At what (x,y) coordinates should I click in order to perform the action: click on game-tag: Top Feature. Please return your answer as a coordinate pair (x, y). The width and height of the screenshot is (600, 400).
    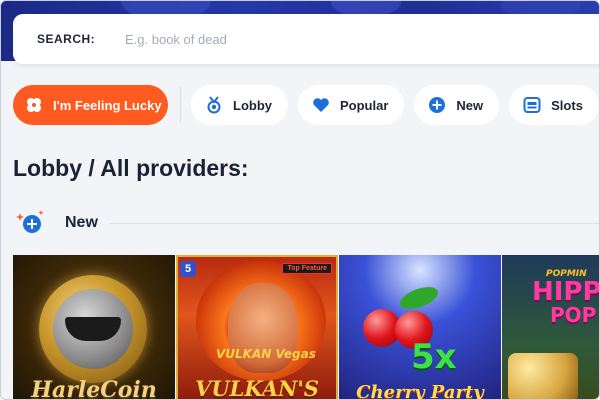
    Looking at the image, I should click on (307, 268).